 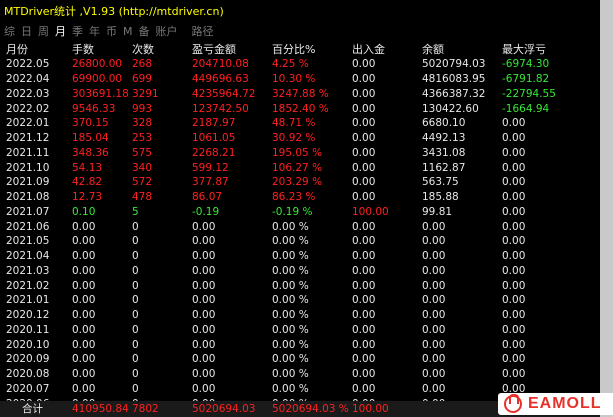 I want to click on header-percent: 百分比%, so click(x=294, y=49).